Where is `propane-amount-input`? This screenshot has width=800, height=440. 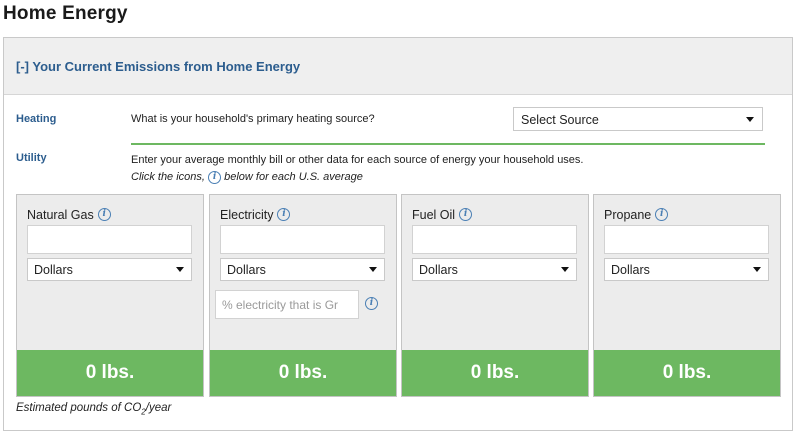 propane-amount-input is located at coordinates (686, 239).